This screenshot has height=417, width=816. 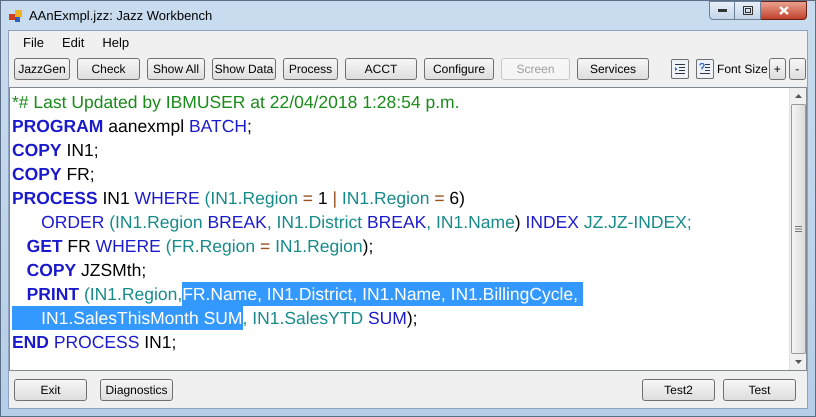 What do you see at coordinates (44, 246) in the screenshot?
I see `code-token: GET` at bounding box center [44, 246].